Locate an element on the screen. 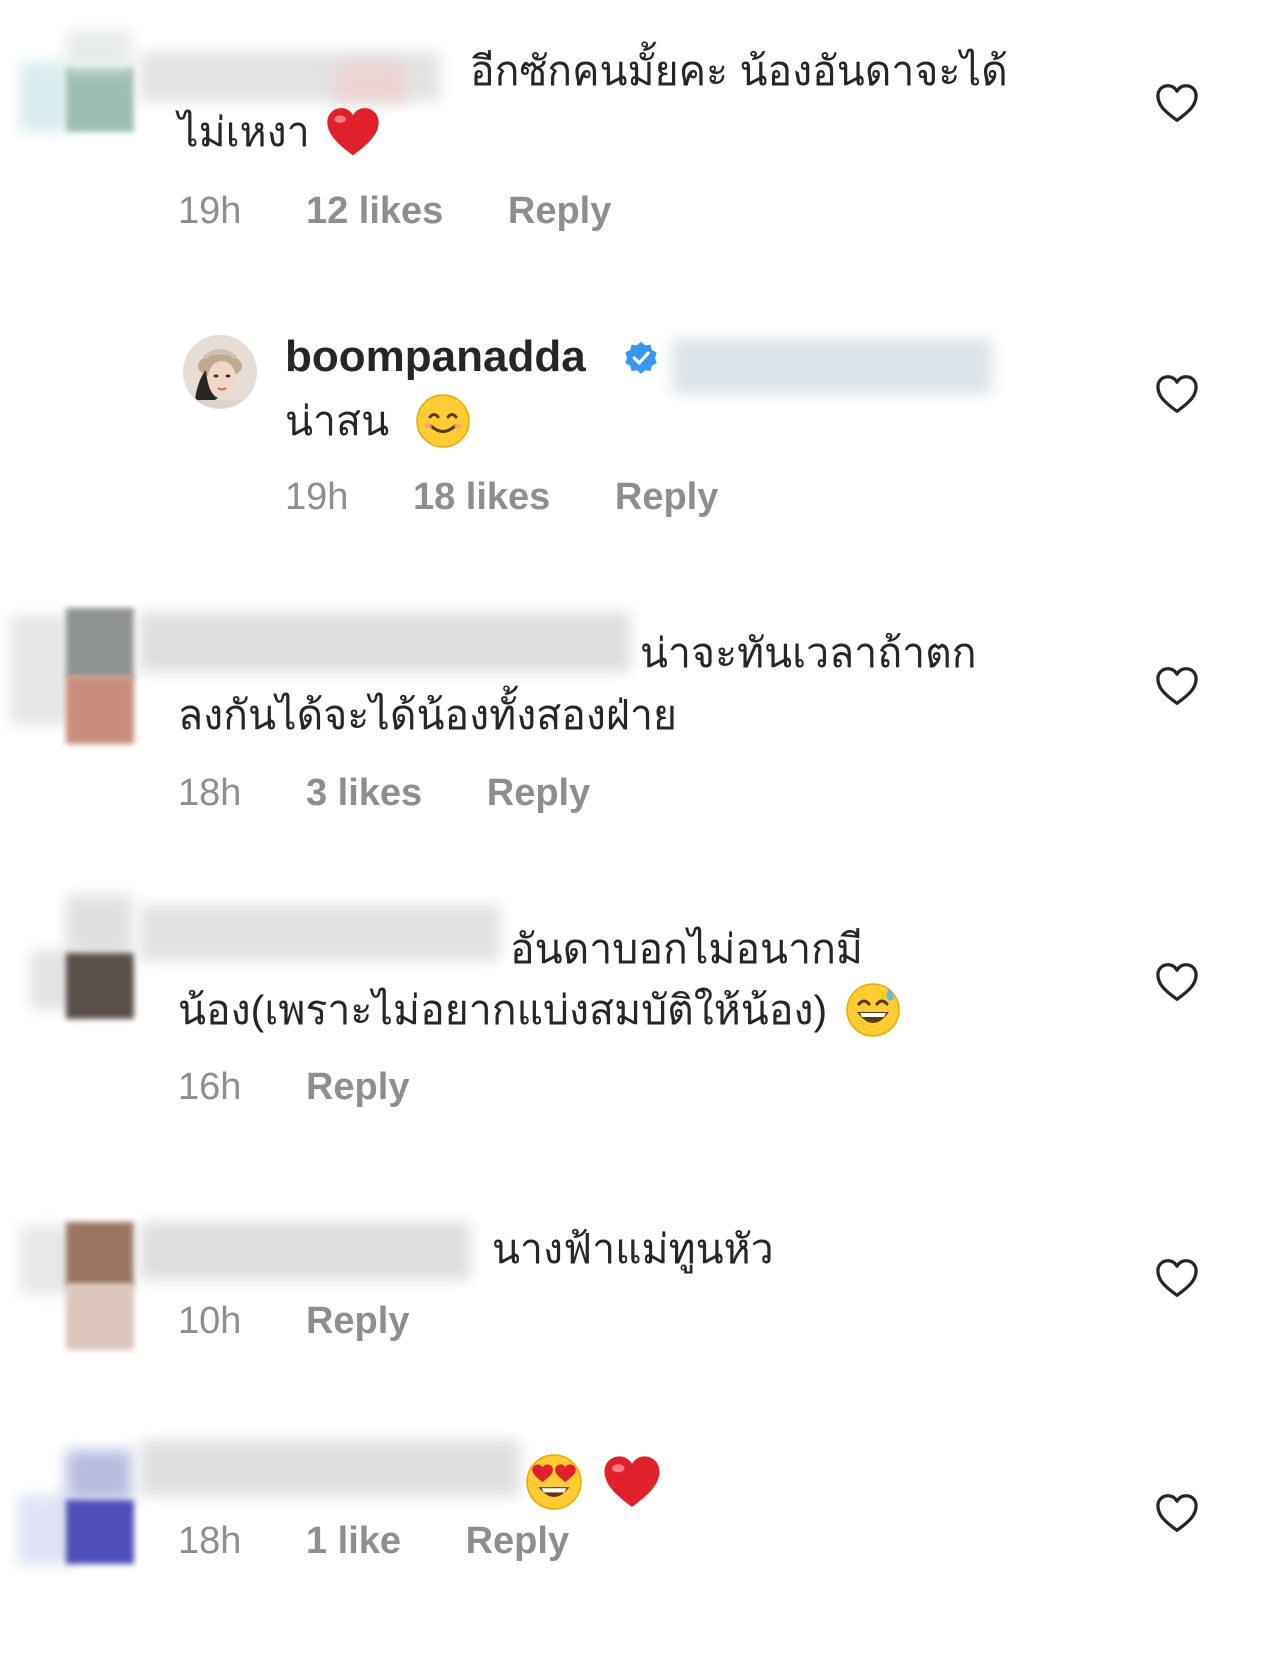  smiling-face-emoji is located at coordinates (442, 421).